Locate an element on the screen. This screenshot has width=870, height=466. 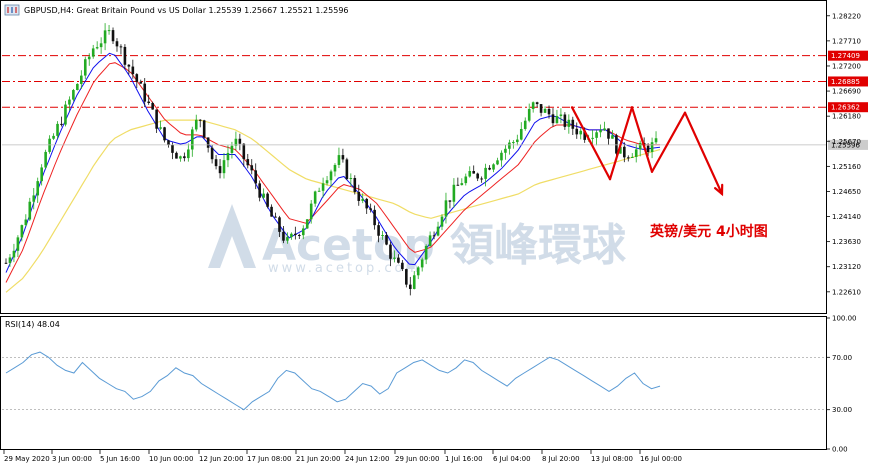
time-tick-label: 8 Jul 20:00 is located at coordinates (561, 459).